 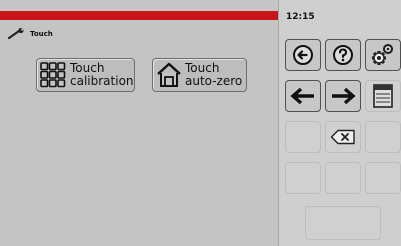 I want to click on settings-button, so click(x=383, y=55).